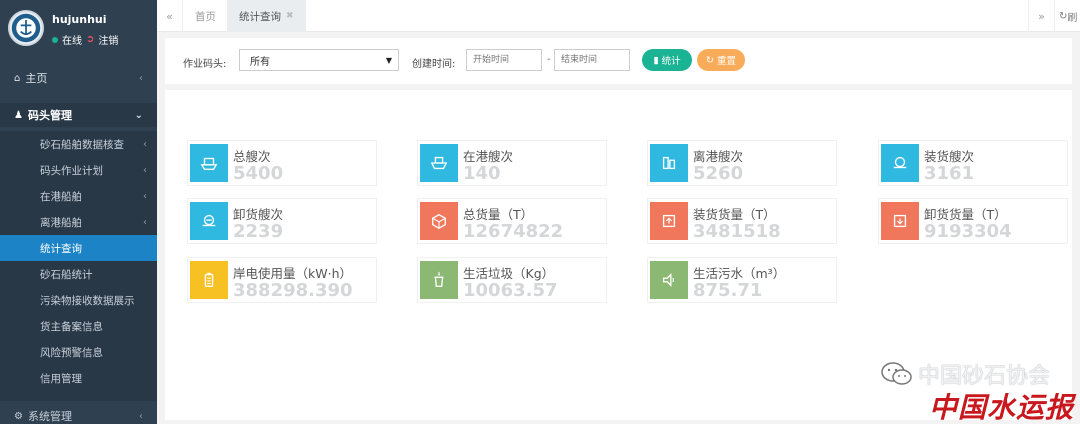  I want to click on stat-value: 10063.57, so click(510, 290).